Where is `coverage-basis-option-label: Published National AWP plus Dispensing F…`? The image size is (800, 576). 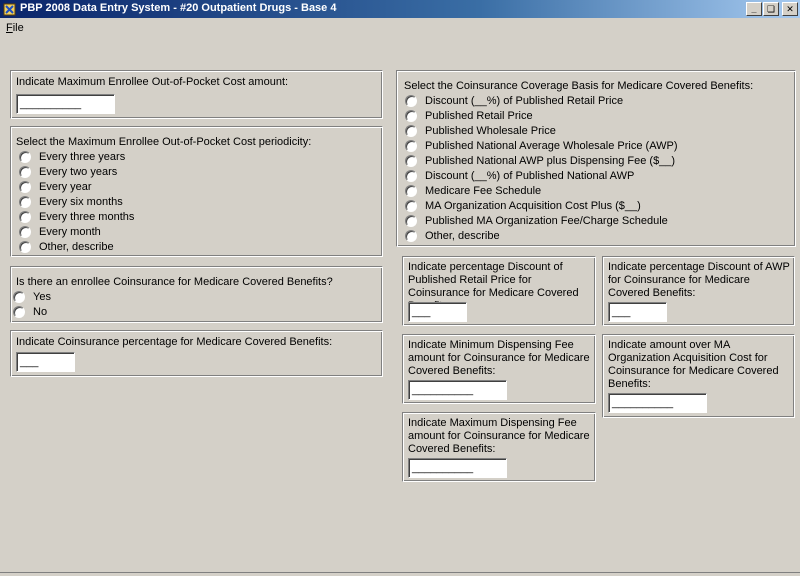 coverage-basis-option-label: Published National AWP plus Dispensing F… is located at coordinates (550, 161).